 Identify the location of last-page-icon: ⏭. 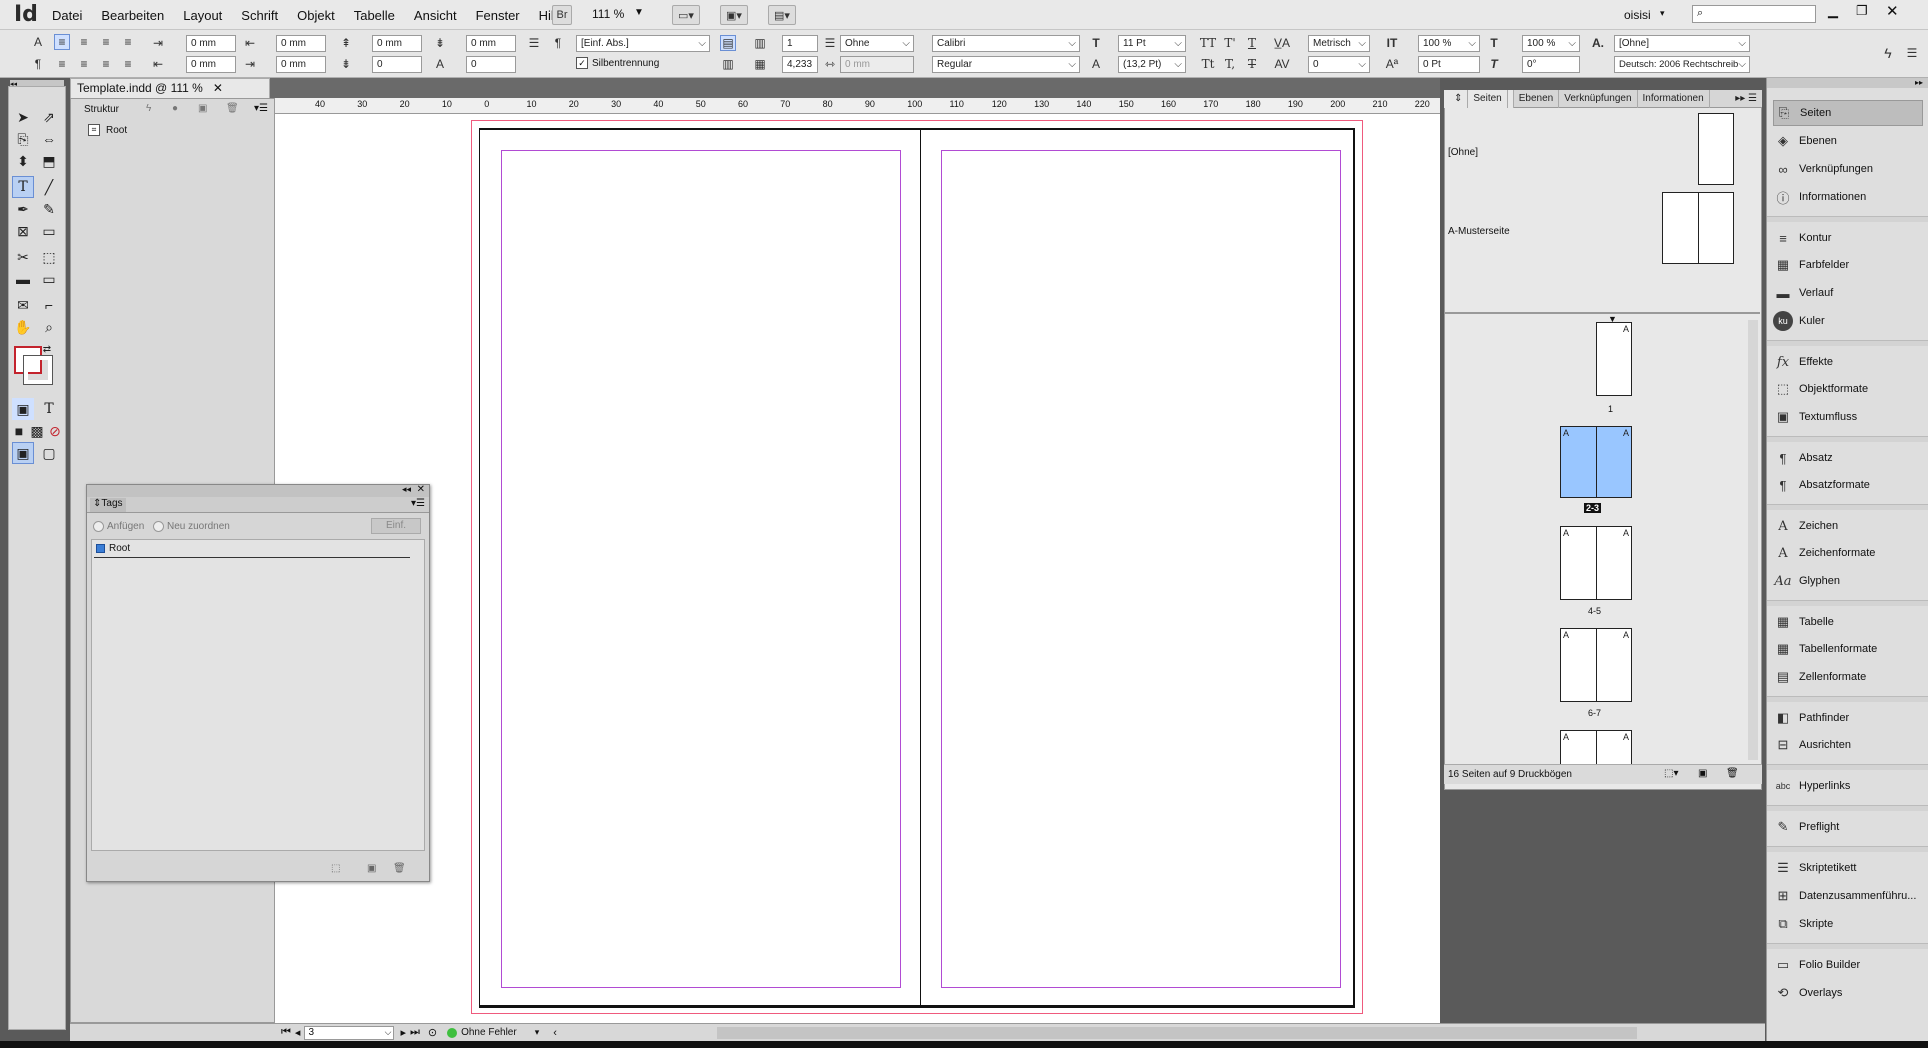
(415, 1032).